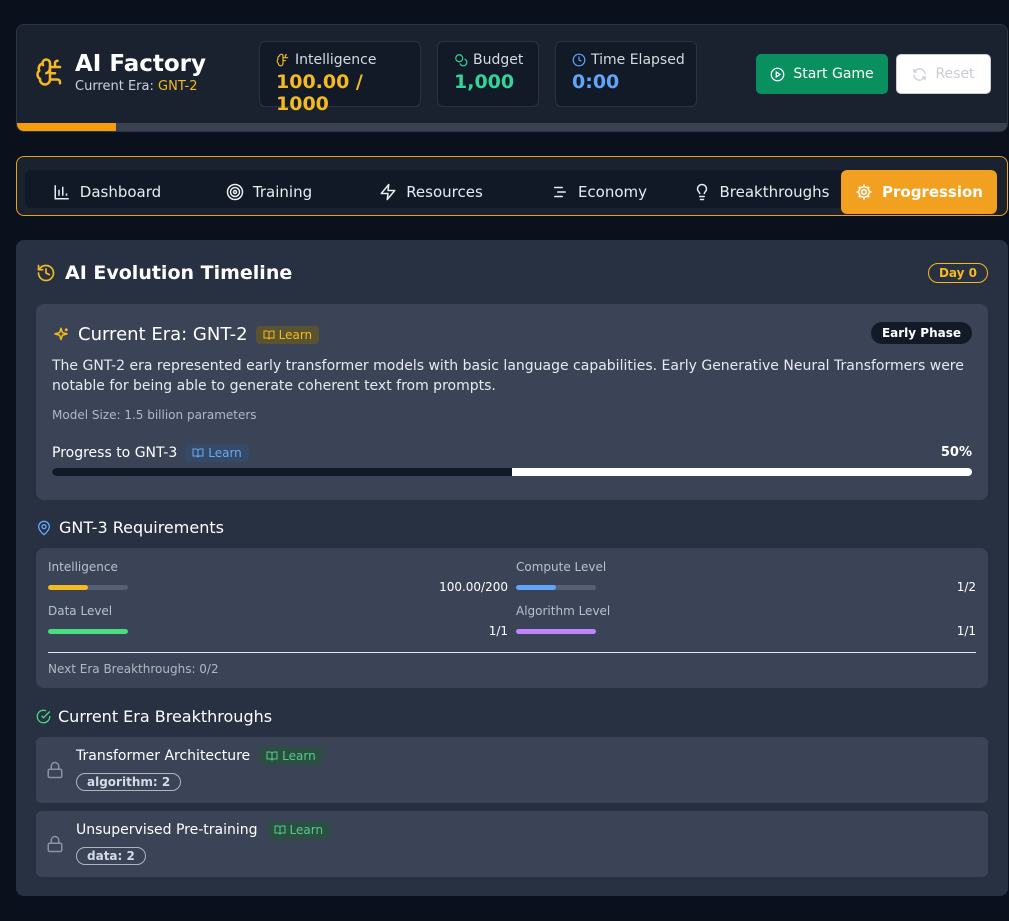 This screenshot has height=921, width=1009. What do you see at coordinates (164, 273) in the screenshot?
I see `timeline-title: AI Evolution Timeline` at bounding box center [164, 273].